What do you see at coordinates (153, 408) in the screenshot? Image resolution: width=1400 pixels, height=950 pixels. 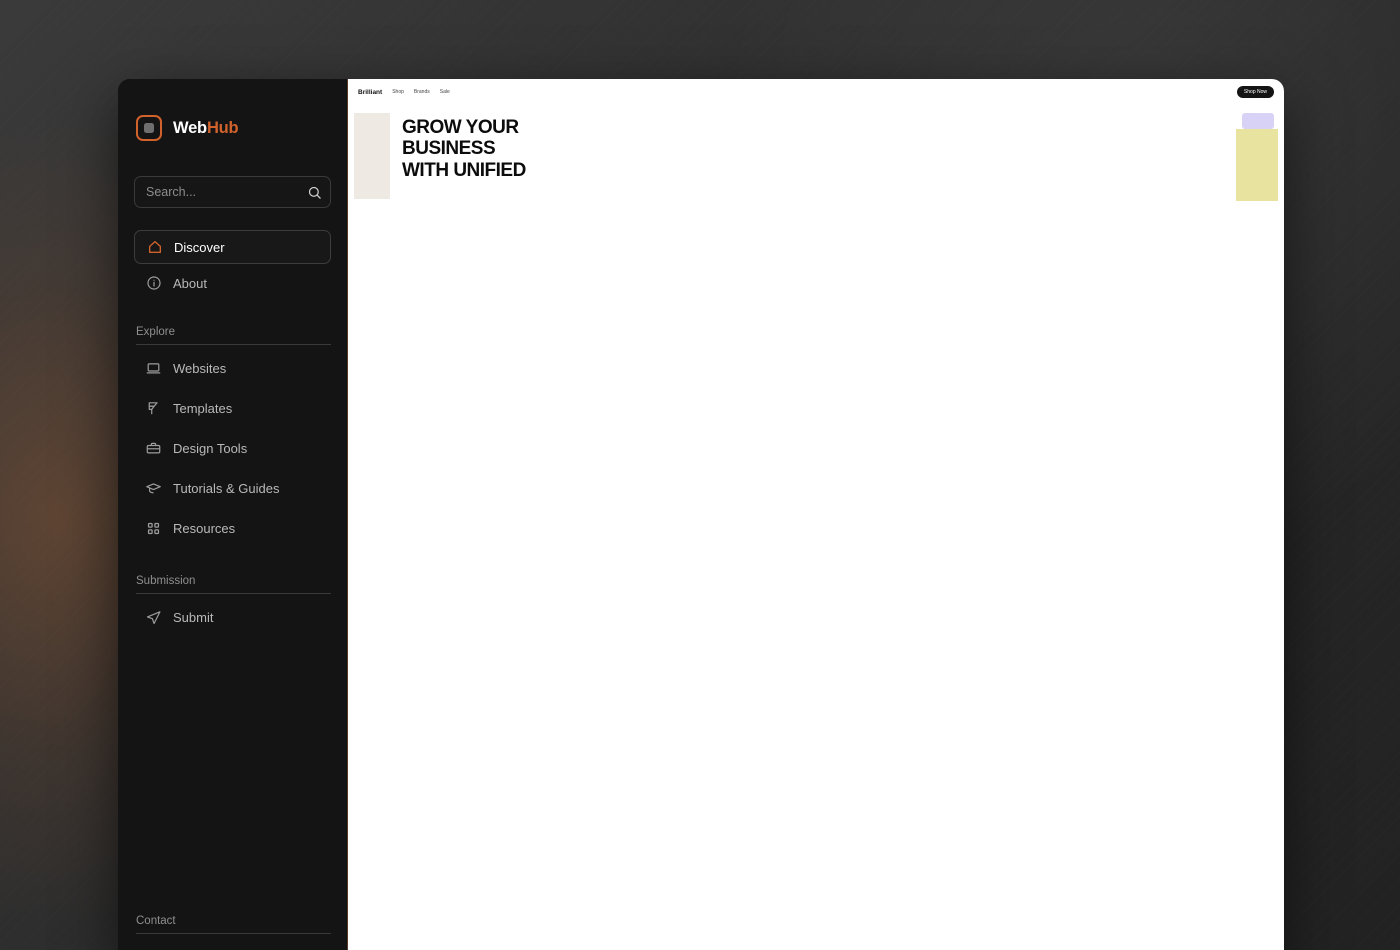 I see `layers-icon` at bounding box center [153, 408].